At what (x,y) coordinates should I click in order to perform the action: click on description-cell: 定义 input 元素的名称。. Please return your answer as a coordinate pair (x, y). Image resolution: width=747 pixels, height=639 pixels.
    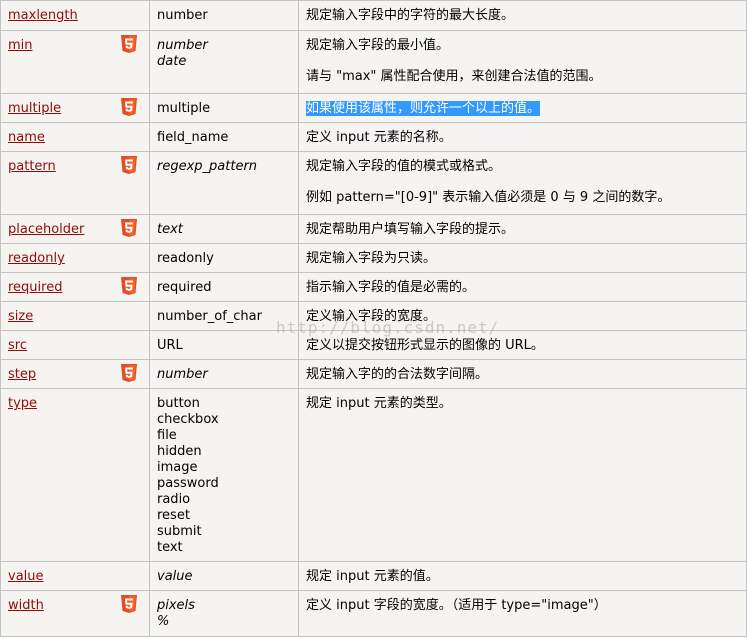
    Looking at the image, I should click on (522, 137).